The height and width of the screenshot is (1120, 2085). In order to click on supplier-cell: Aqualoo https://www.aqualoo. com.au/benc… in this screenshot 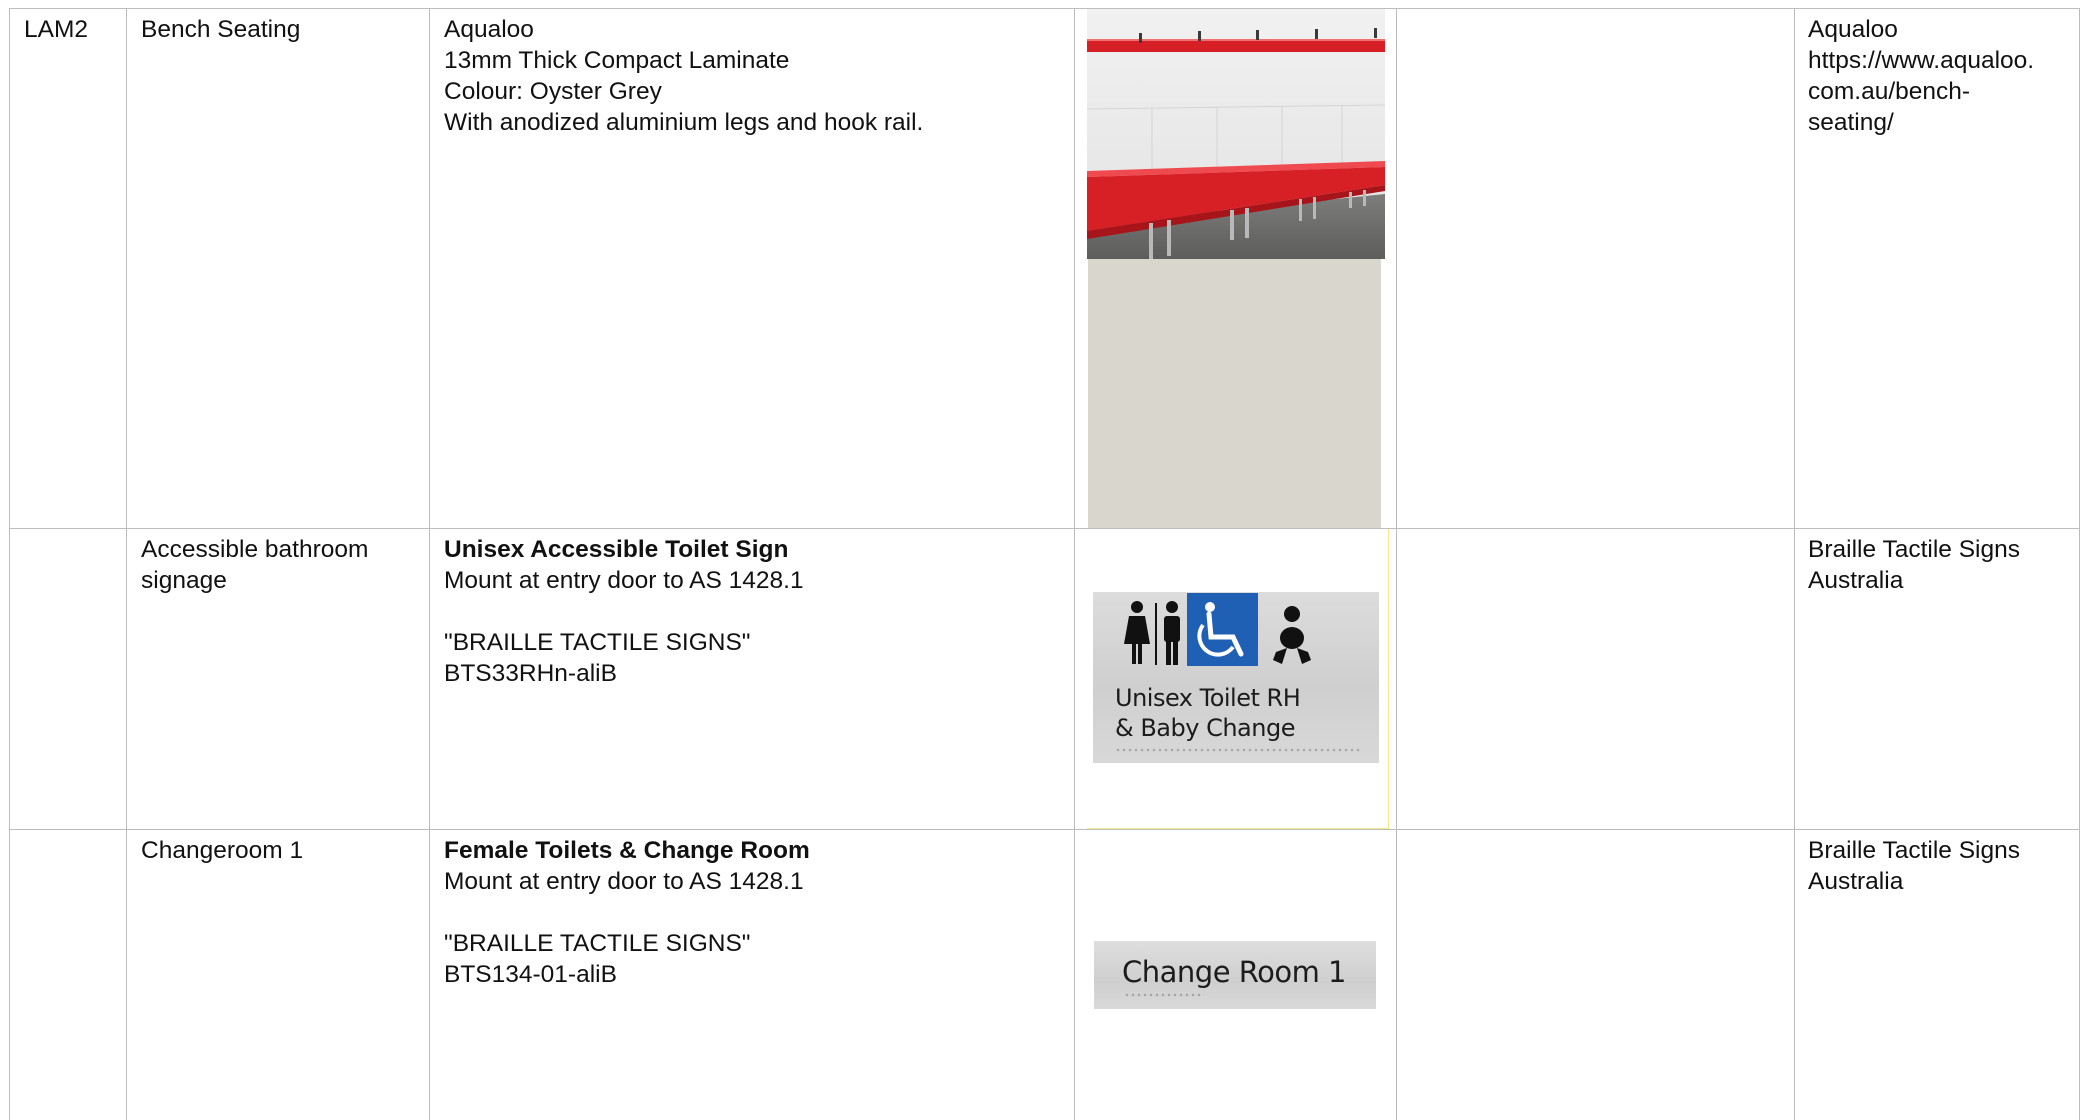, I will do `click(1937, 269)`.